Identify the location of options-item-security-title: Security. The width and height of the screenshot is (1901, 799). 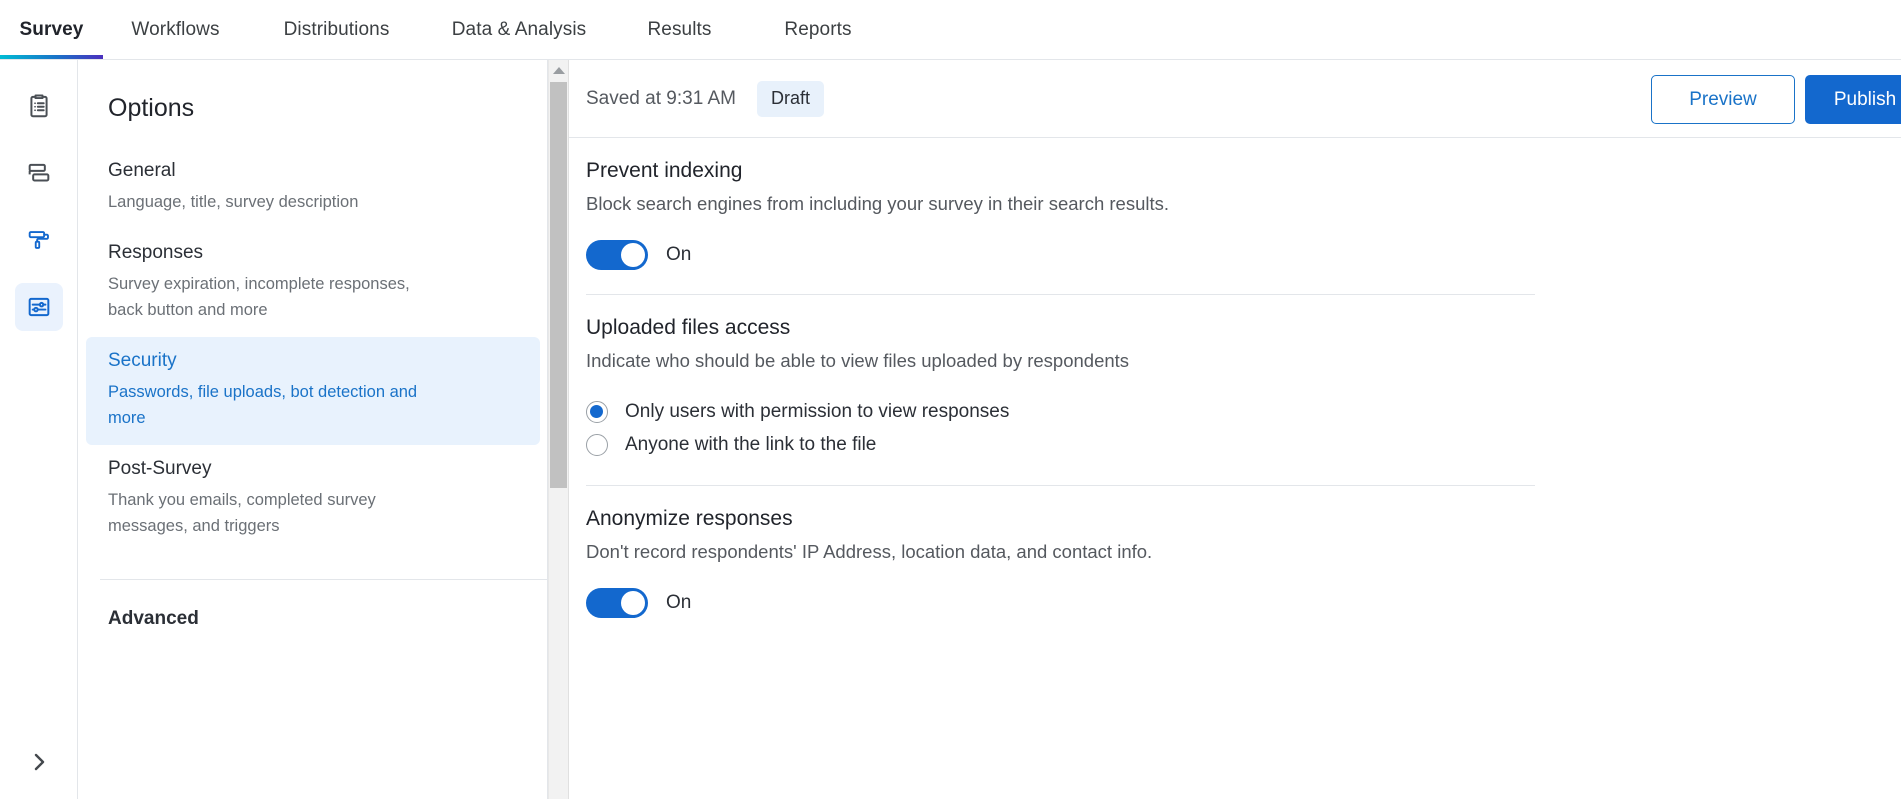
(142, 360).